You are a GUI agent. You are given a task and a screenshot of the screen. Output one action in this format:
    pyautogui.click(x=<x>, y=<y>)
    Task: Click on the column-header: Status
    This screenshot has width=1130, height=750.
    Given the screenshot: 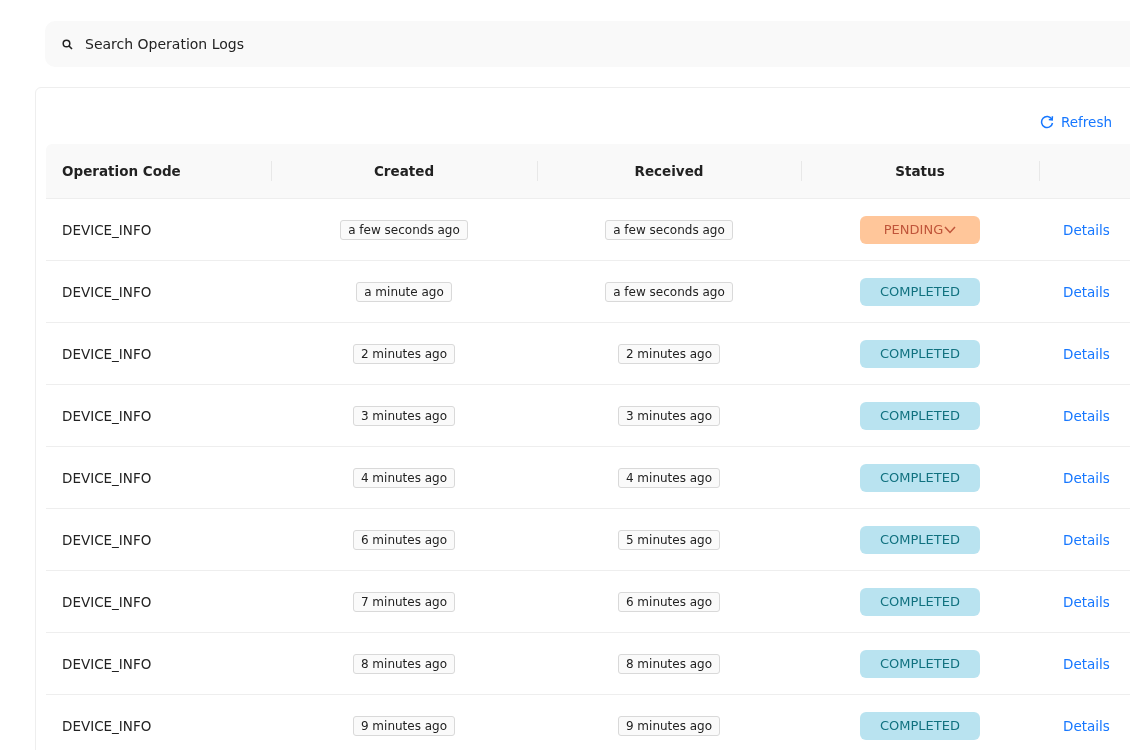 What is the action you would take?
    pyautogui.click(x=920, y=171)
    